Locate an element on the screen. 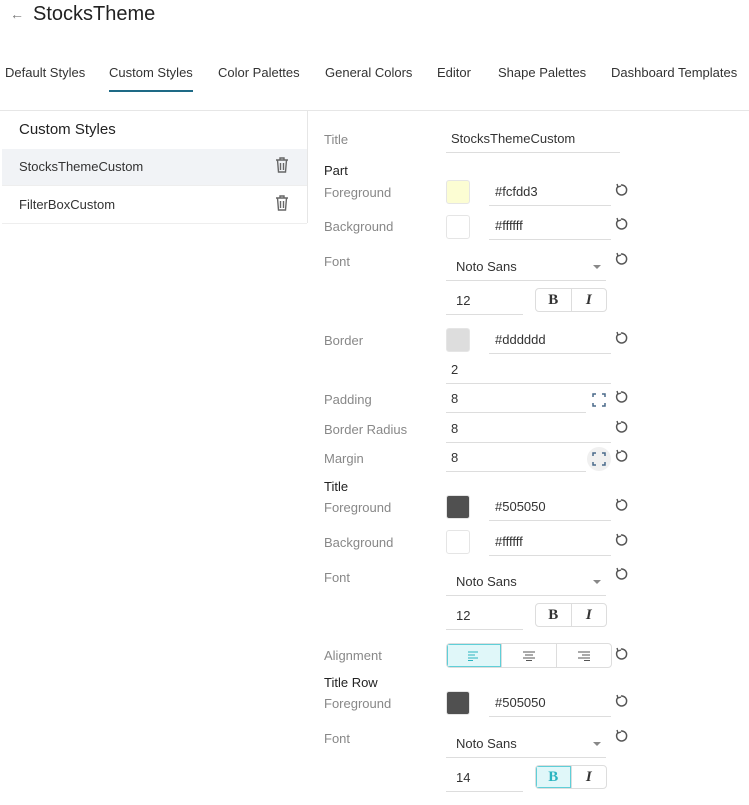 The image size is (749, 805). part-font-style-group: BI is located at coordinates (571, 300).